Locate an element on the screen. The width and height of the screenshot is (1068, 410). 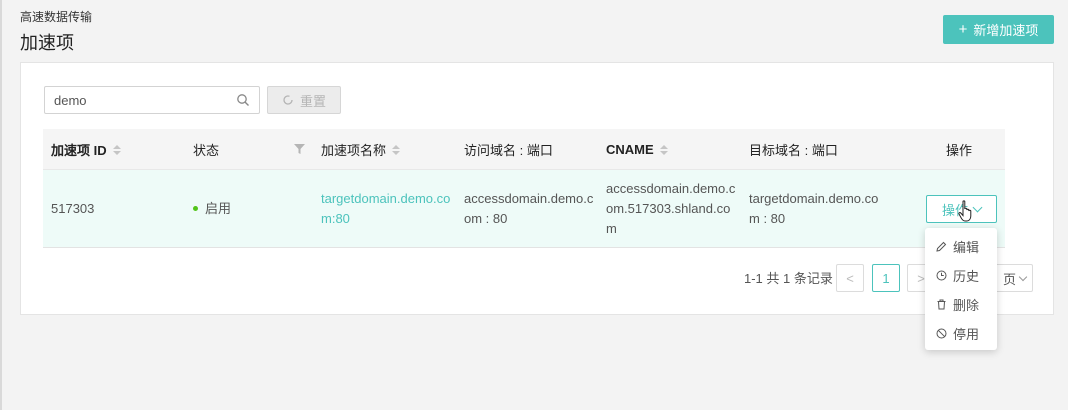
search-icon is located at coordinates (243, 100).